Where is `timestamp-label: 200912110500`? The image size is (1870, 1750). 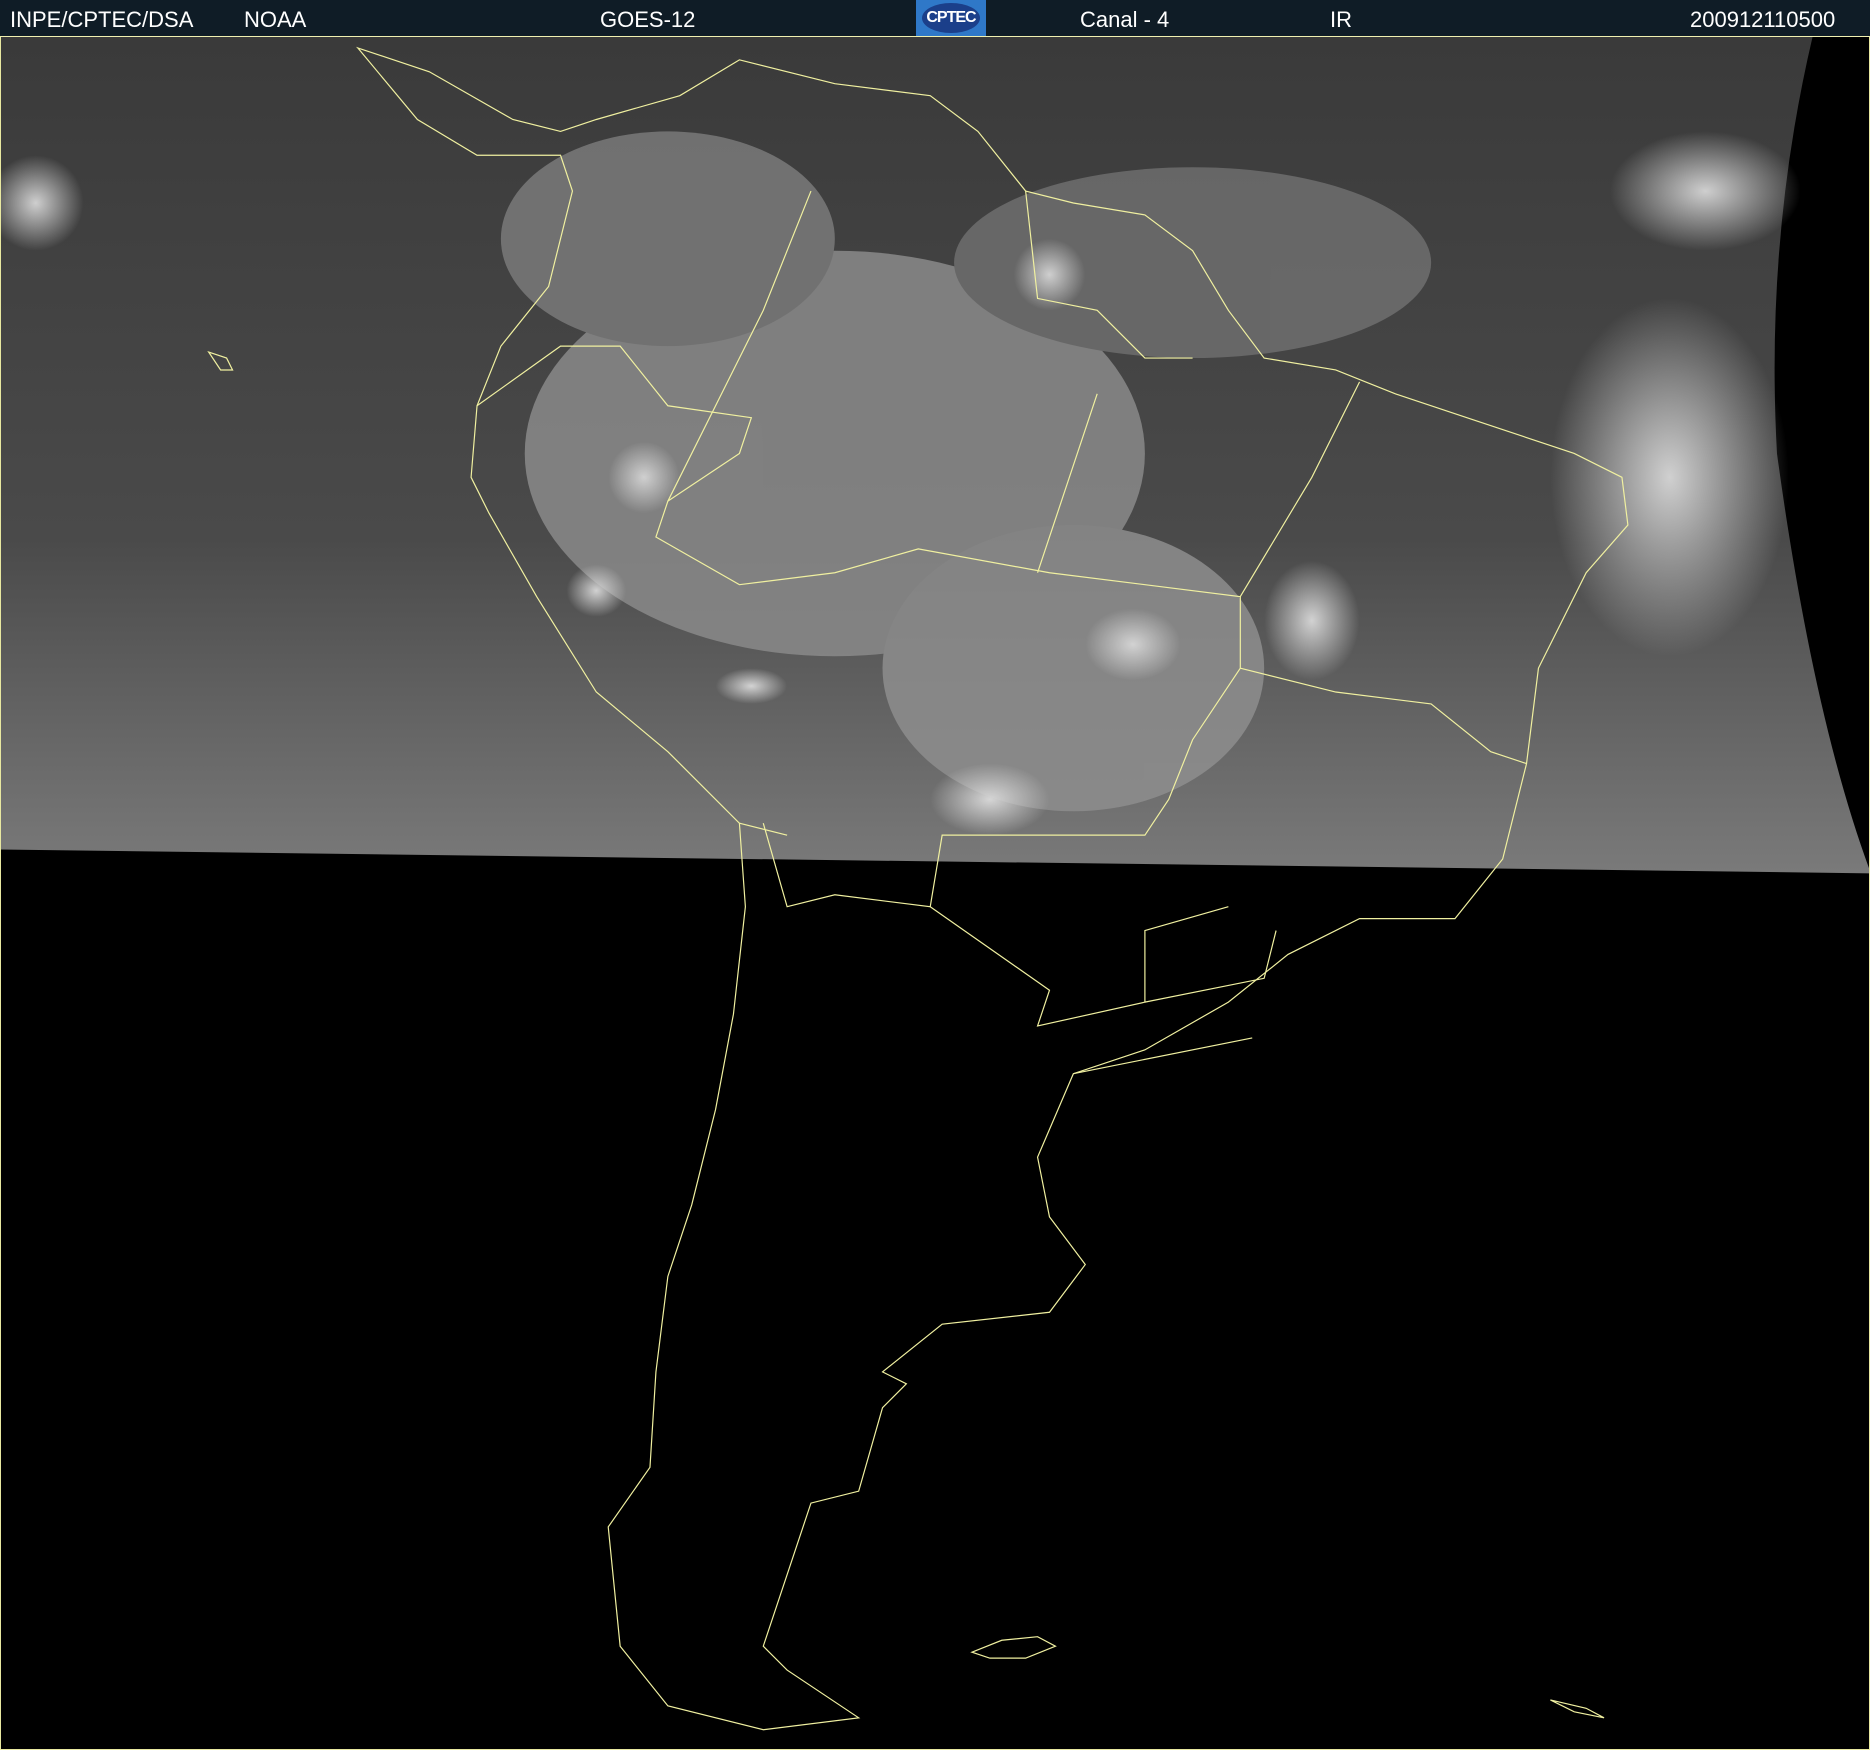 timestamp-label: 200912110500 is located at coordinates (1763, 19).